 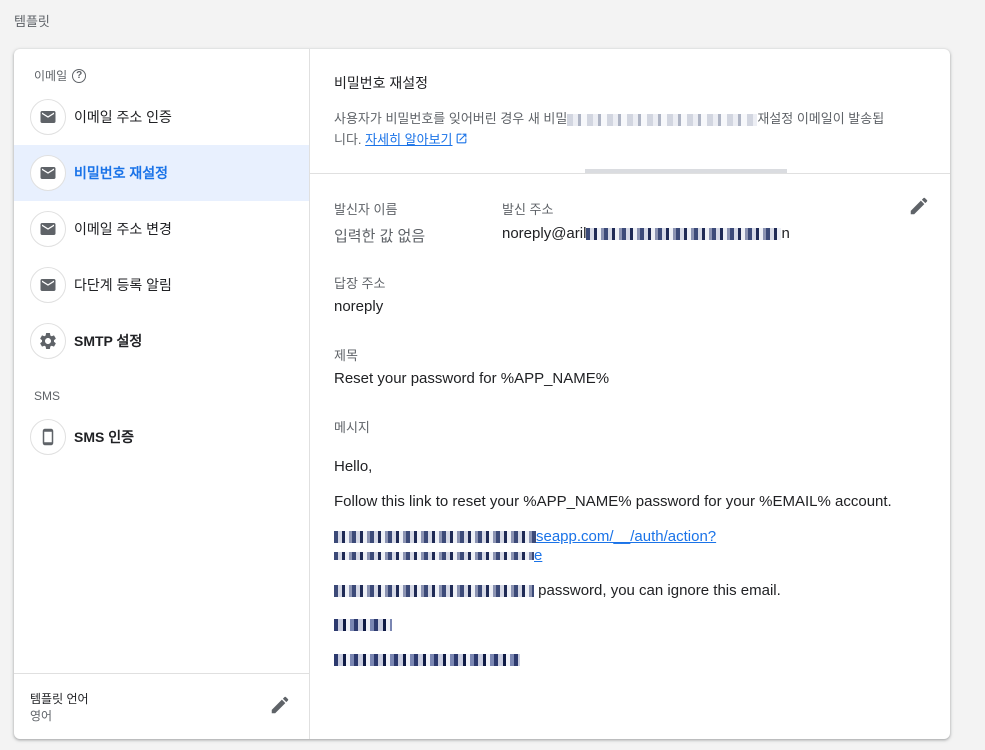 What do you see at coordinates (161, 706) in the screenshot?
I see `template-language-footer: 템플릿 언어 영어` at bounding box center [161, 706].